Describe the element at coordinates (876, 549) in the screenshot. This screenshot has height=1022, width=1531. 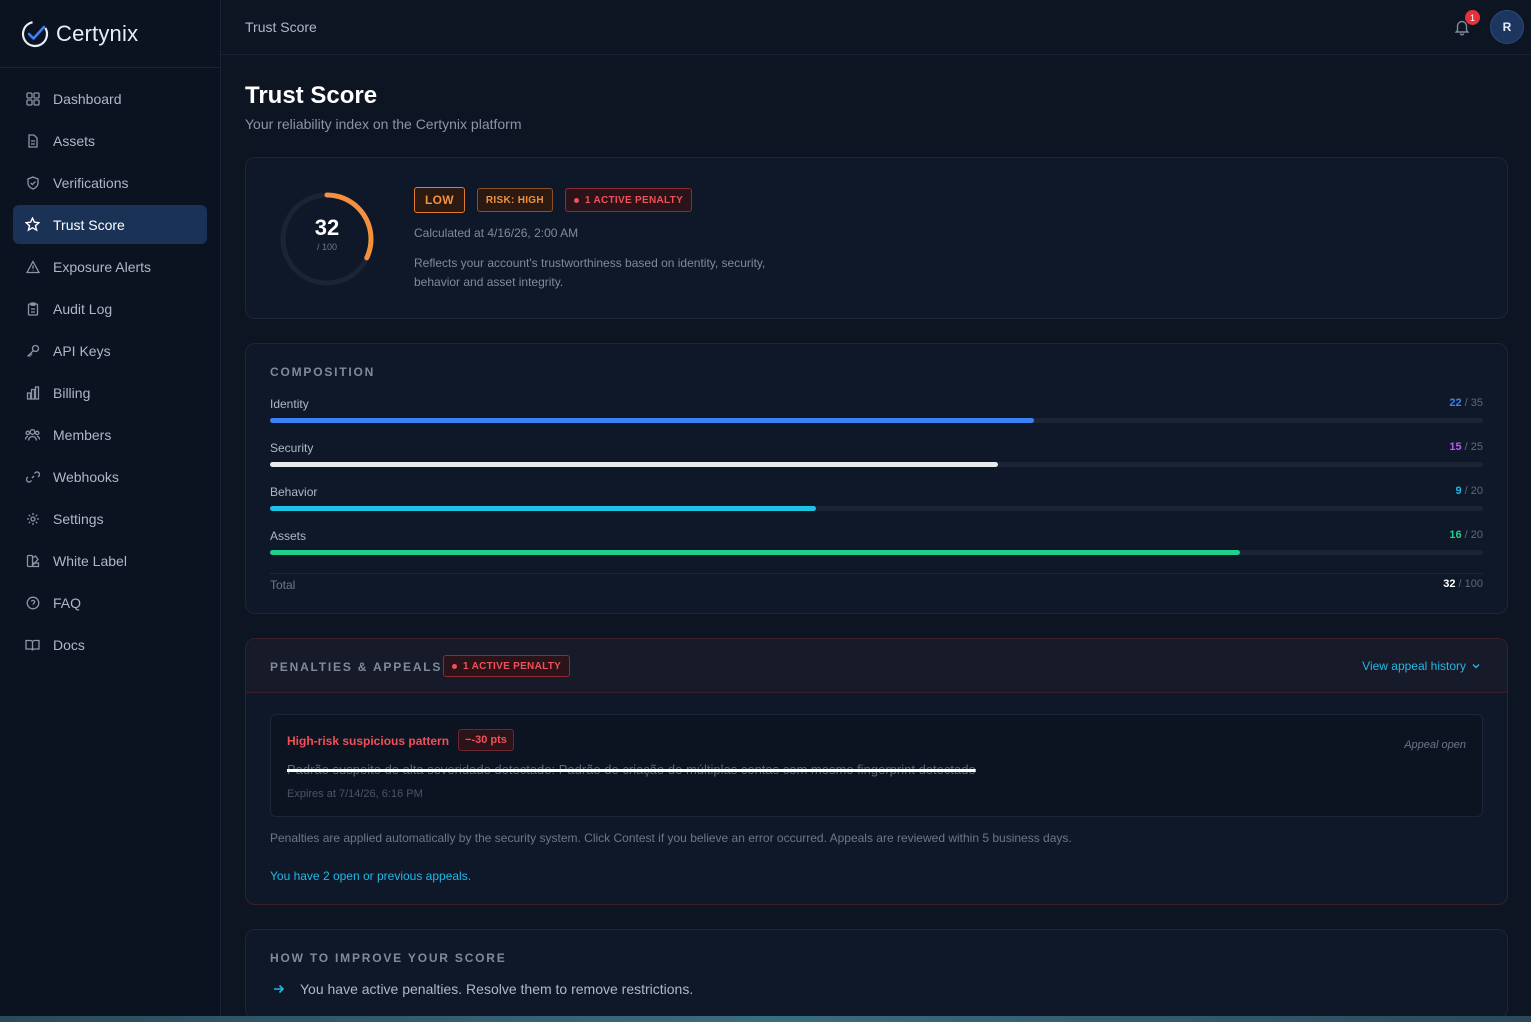
I see `composition-row-assets: Assets 16 / 20` at that location.